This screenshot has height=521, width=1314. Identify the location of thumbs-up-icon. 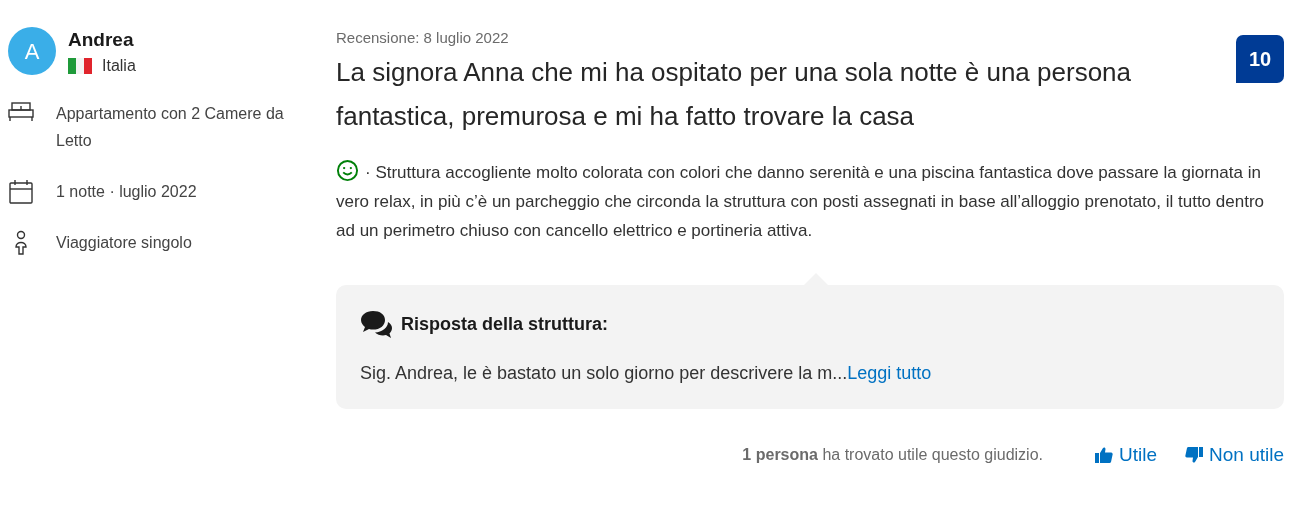
(1104, 455).